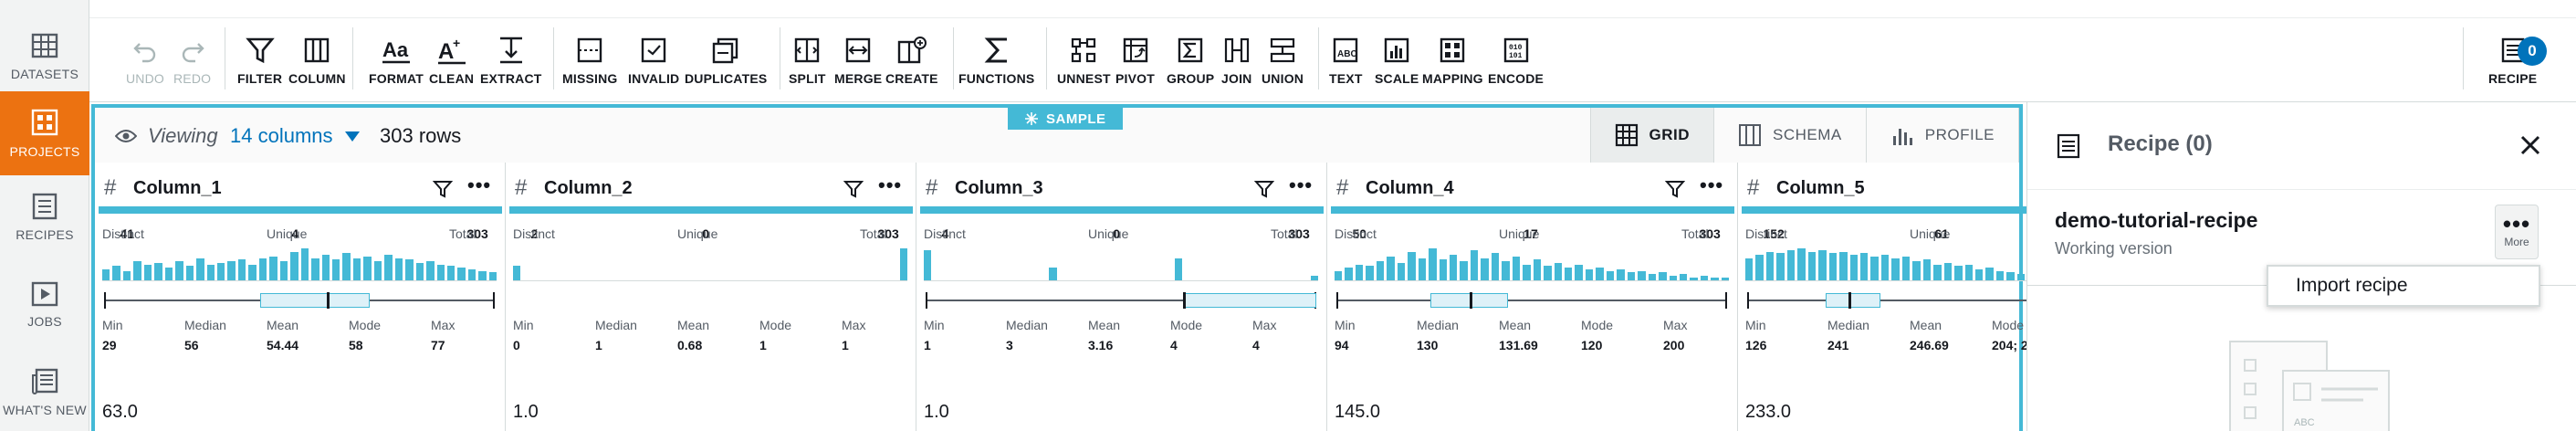 The height and width of the screenshot is (431, 2576). I want to click on mapping-button: MAPPING, so click(1452, 60).